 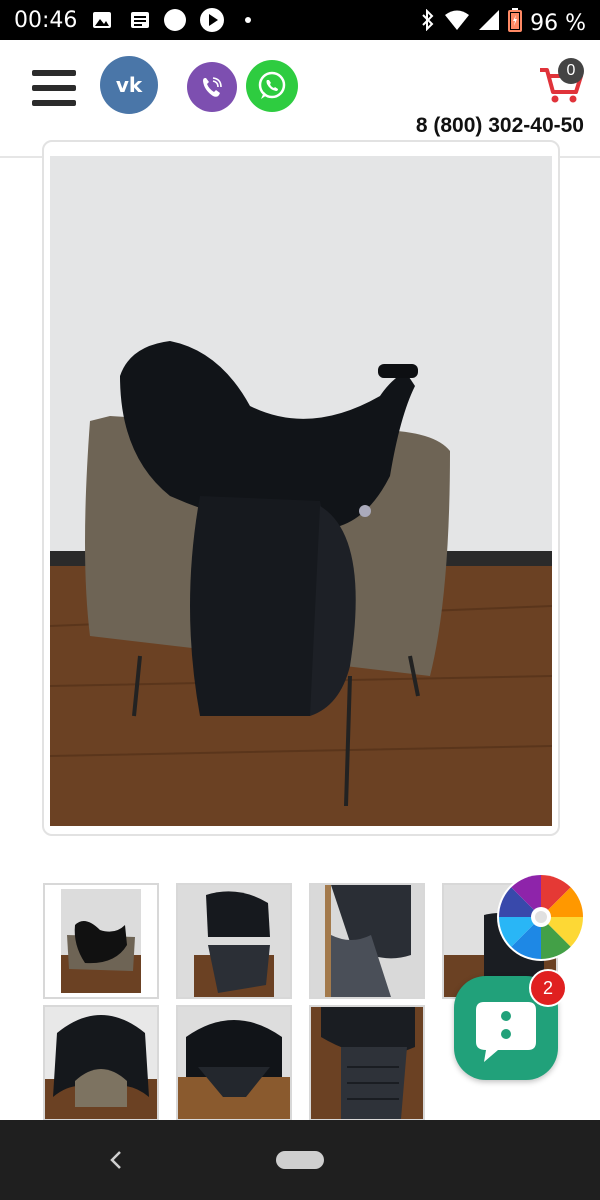 What do you see at coordinates (175, 20) in the screenshot?
I see `circle-icon` at bounding box center [175, 20].